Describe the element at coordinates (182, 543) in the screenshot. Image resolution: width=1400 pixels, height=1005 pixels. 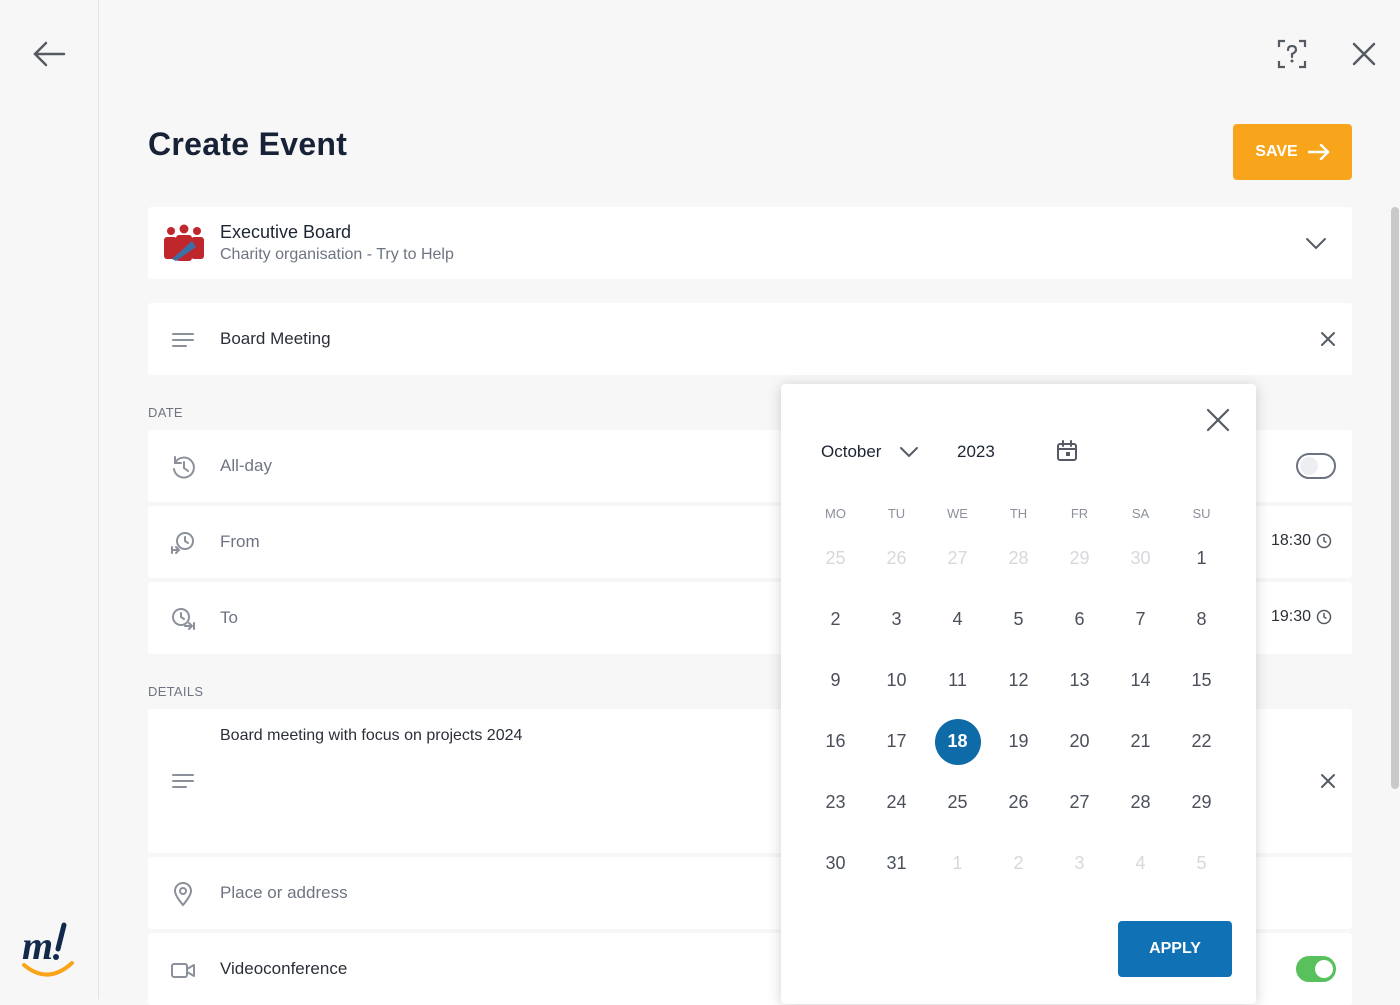
I see `start-time-icon` at that location.